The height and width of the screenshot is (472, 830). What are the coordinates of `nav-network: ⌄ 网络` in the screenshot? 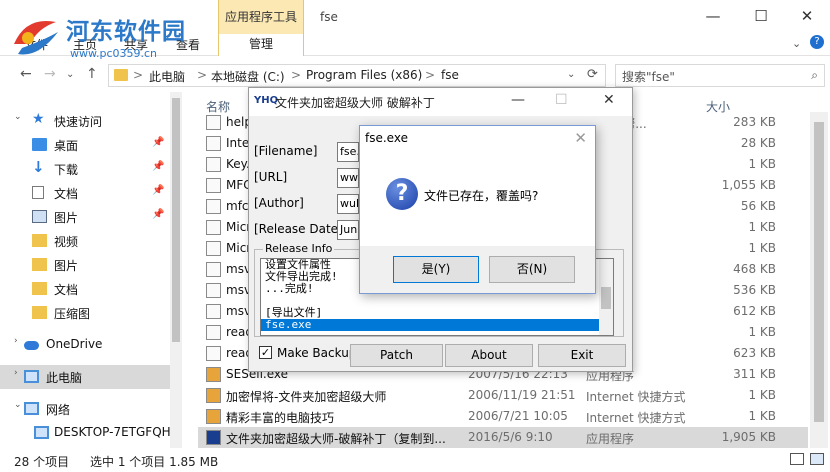 It's located at (85, 409).